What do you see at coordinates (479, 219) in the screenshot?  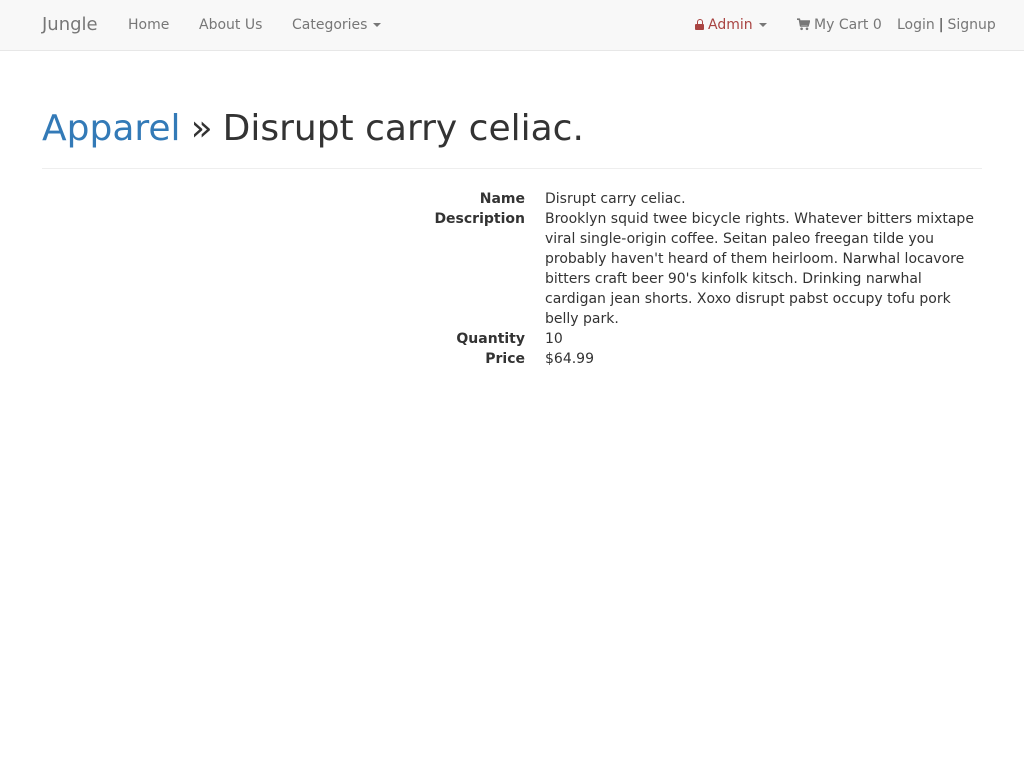 I see `description-label: Description` at bounding box center [479, 219].